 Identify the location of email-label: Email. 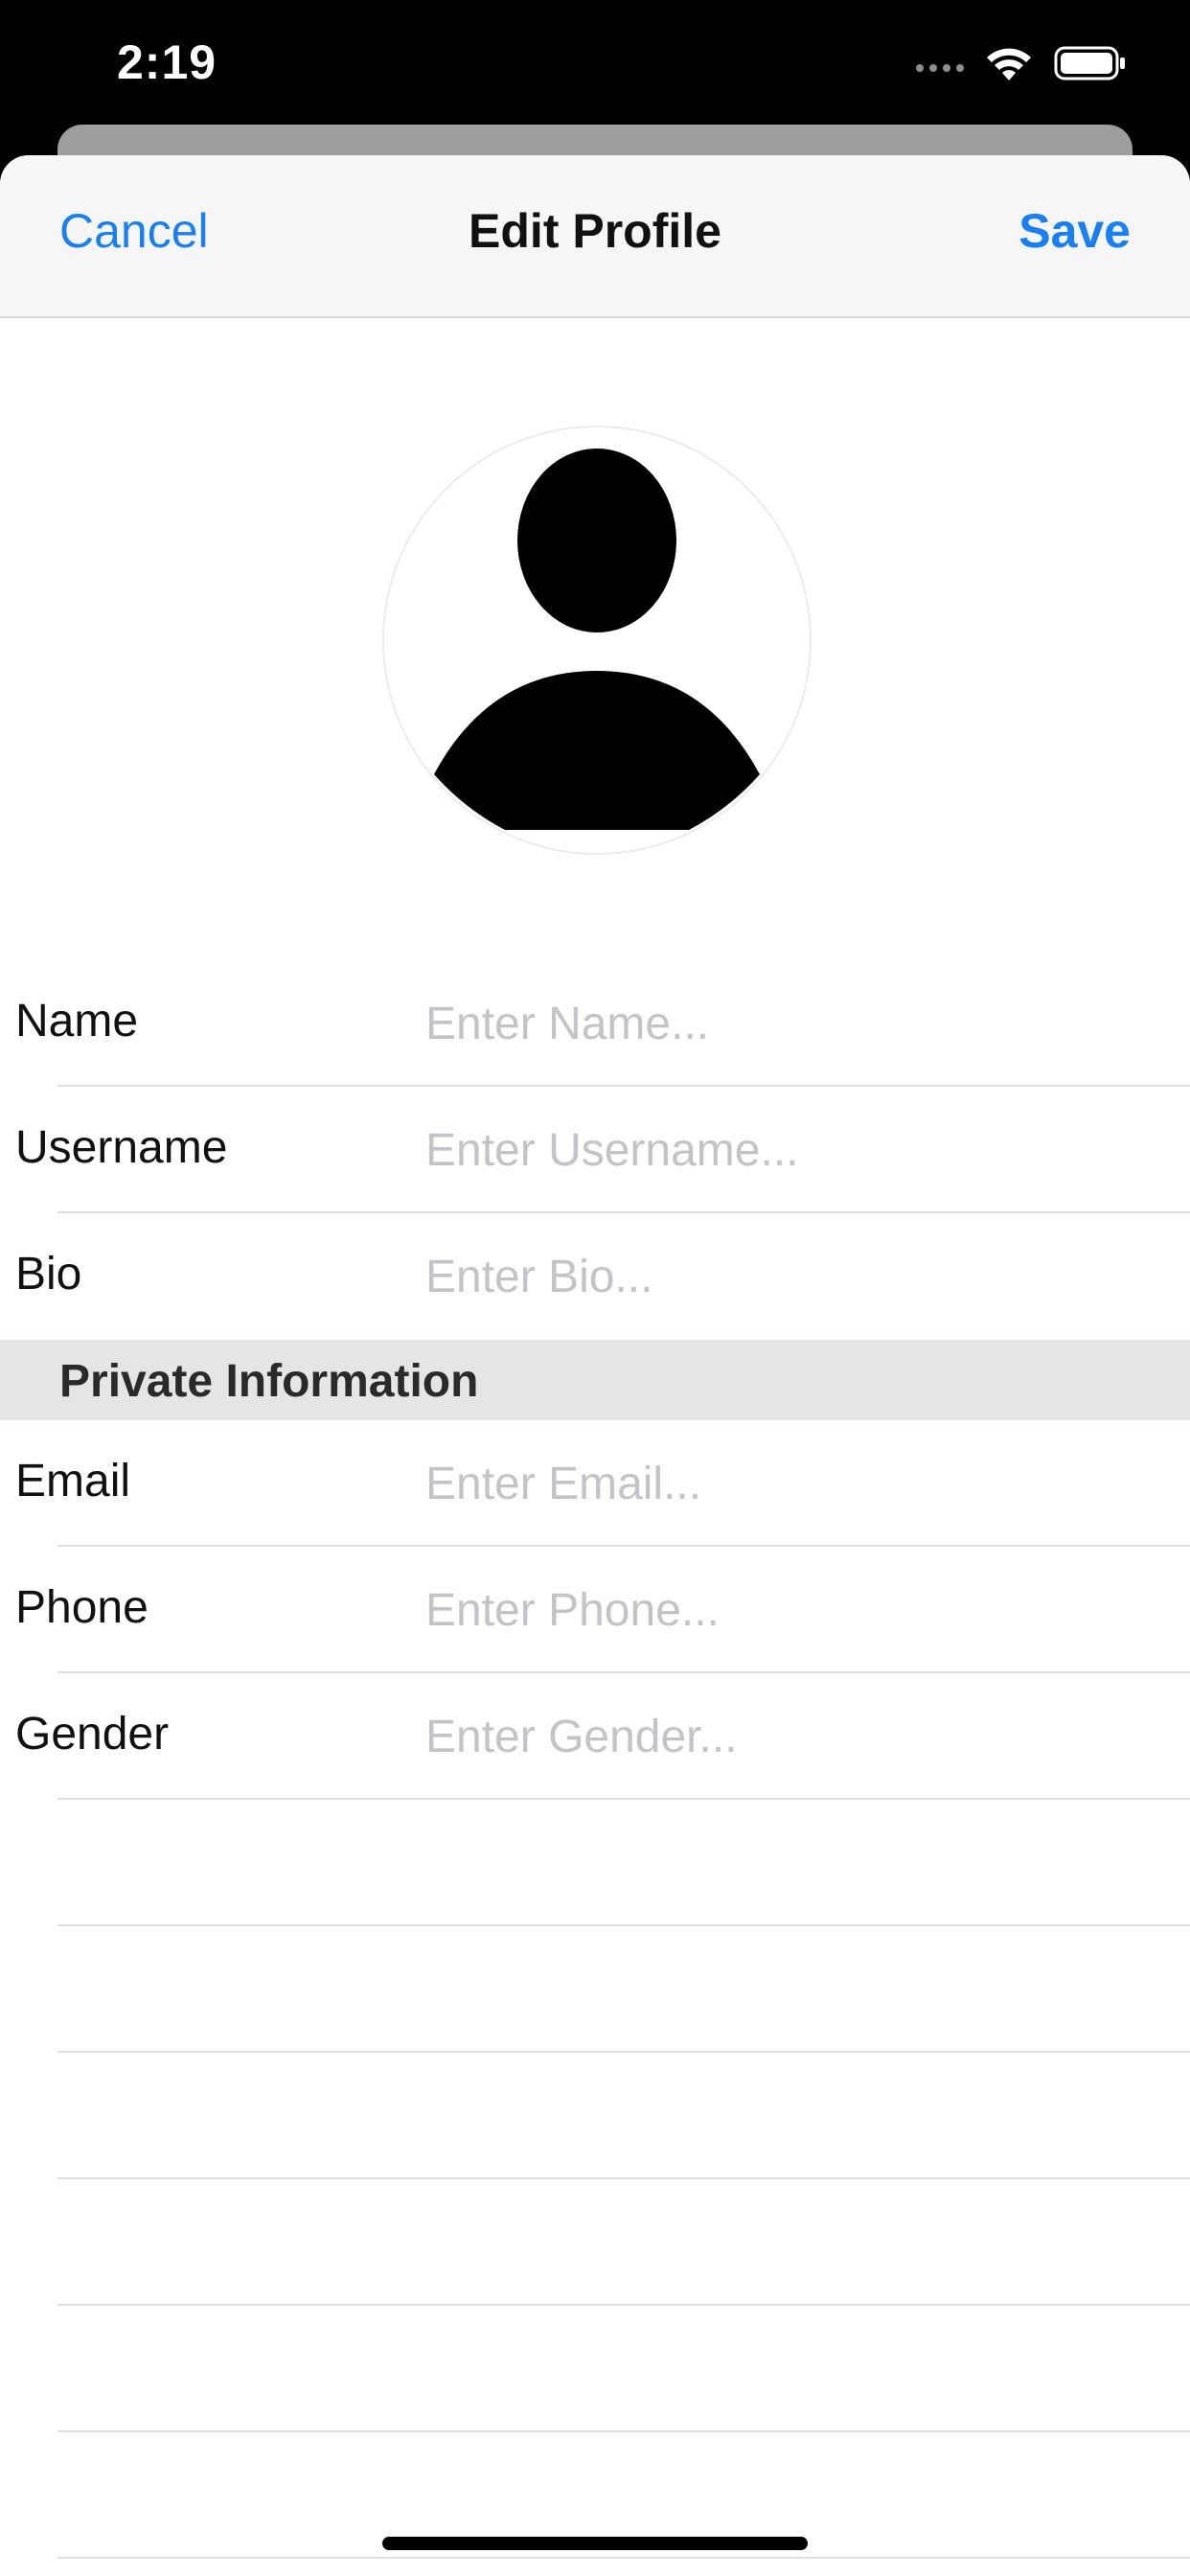
(73, 1481).